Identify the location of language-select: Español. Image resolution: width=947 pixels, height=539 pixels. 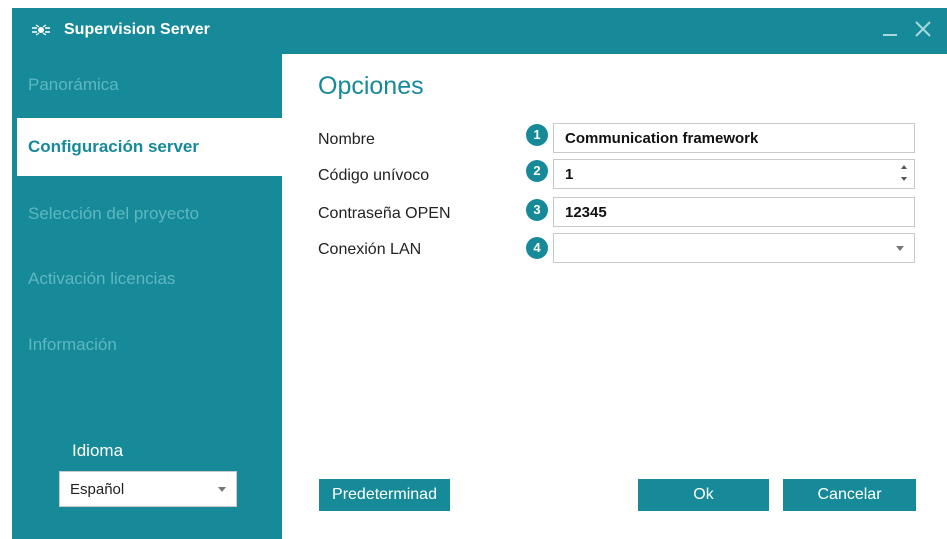
(148, 489).